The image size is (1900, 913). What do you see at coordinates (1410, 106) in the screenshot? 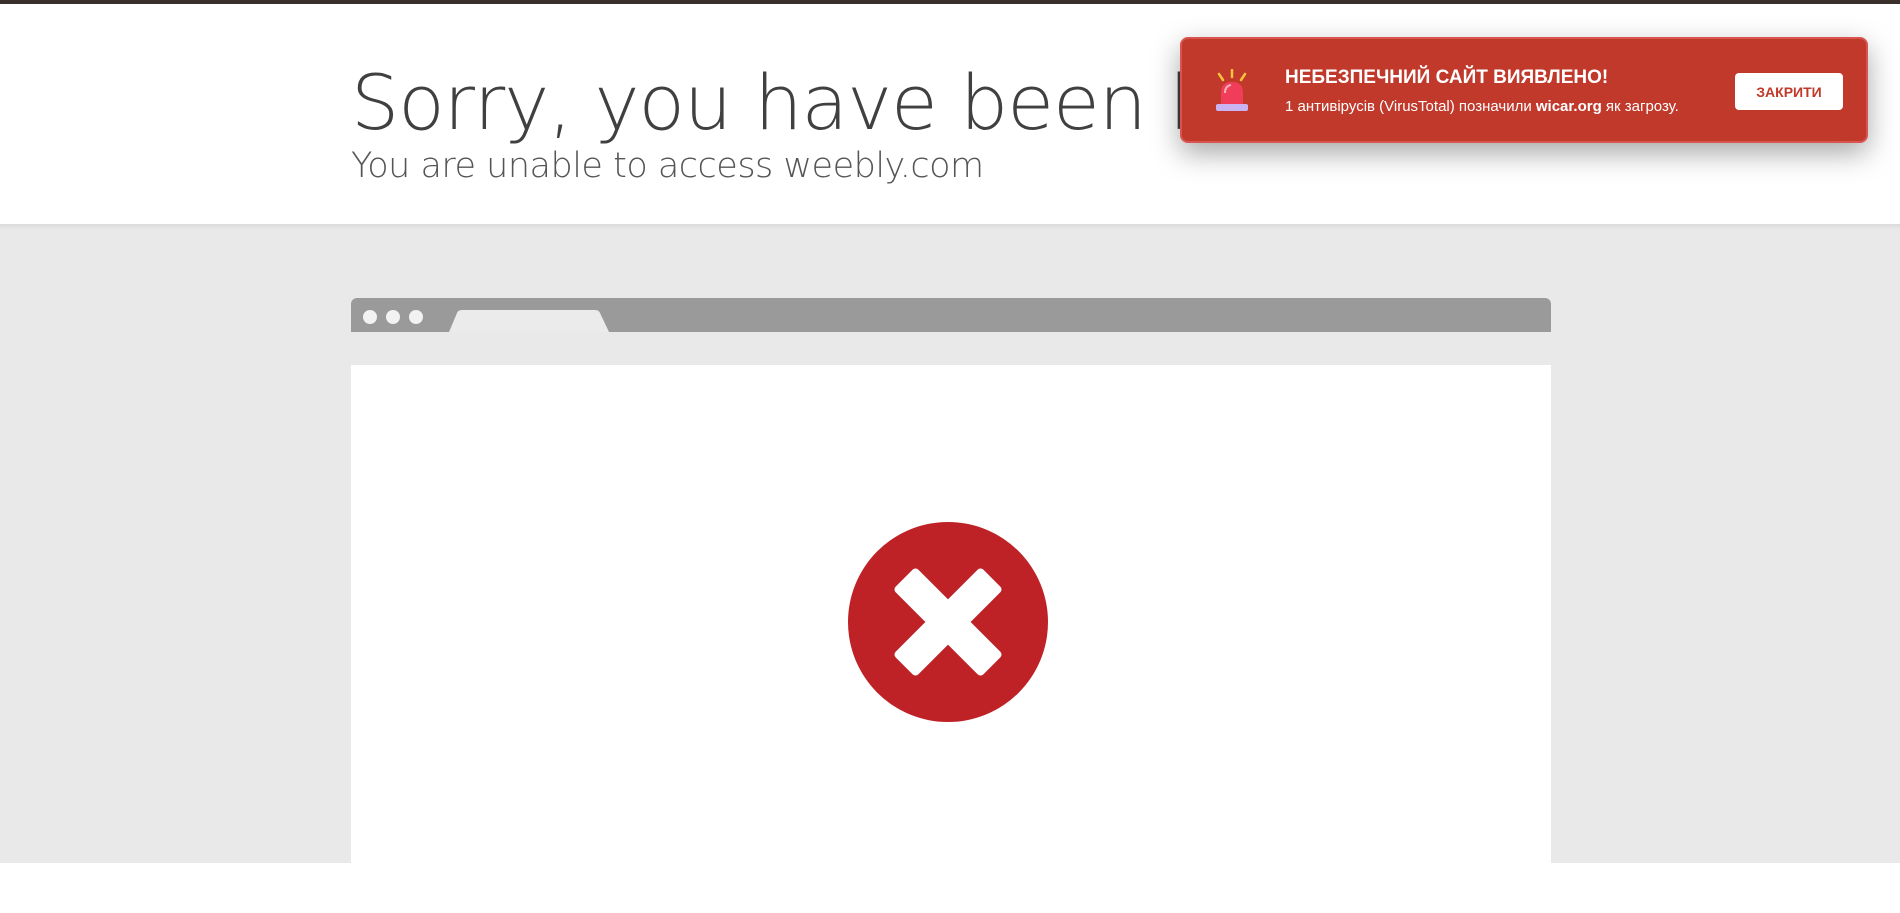
I see `notification-message-prefix: 1 антивірусів (VirusTotal) позначили` at bounding box center [1410, 106].